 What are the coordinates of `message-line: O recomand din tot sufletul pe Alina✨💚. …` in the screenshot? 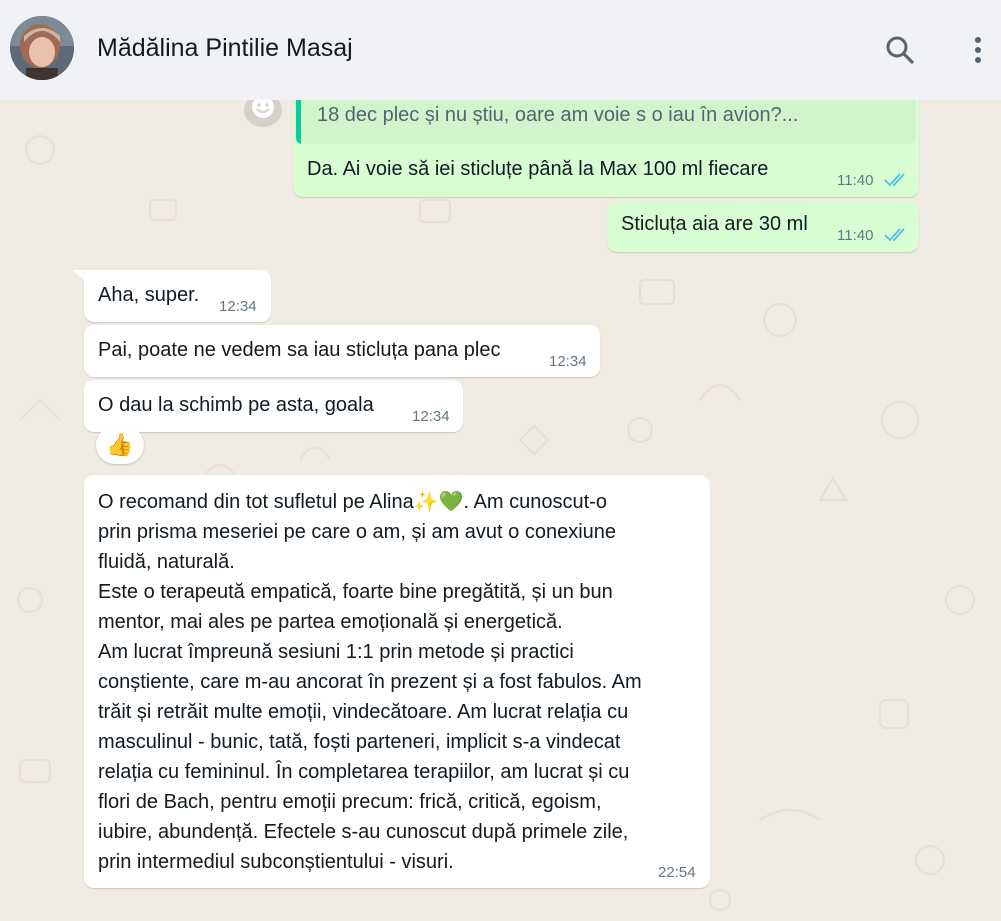 It's located at (352, 502).